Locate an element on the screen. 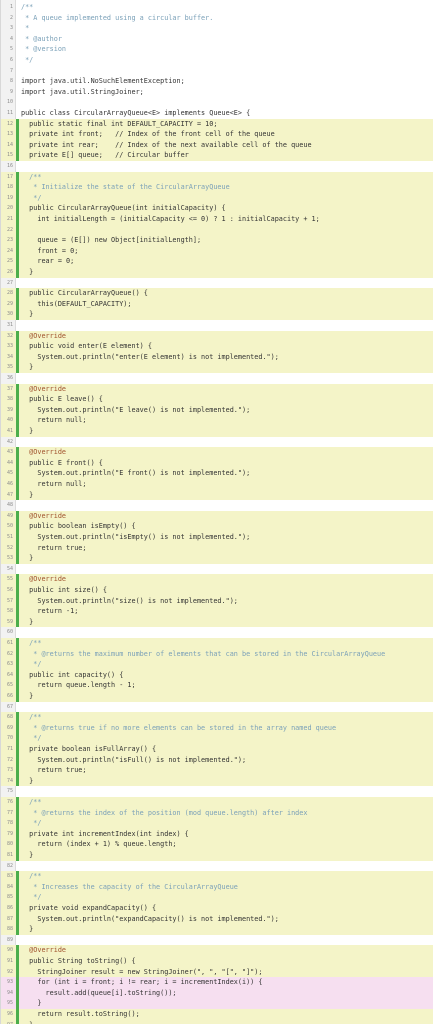 Image resolution: width=433 pixels, height=1024 pixels. code-line: 71 private boolean isFullArray() { is located at coordinates (217, 749).